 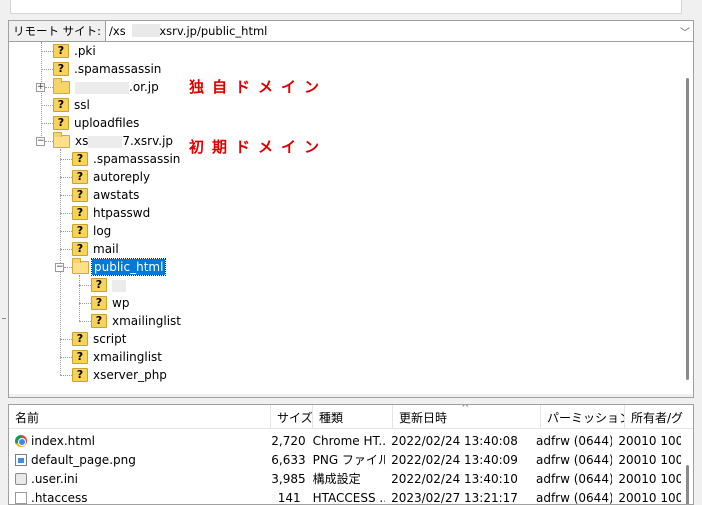 I want to click on tree-node-htpasswd: ? htpasswd, so click(x=112, y=213).